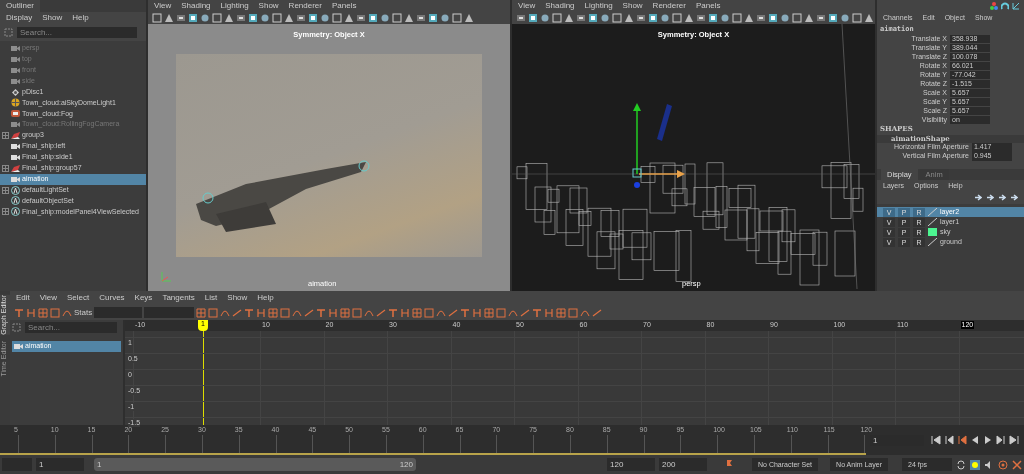  What do you see at coordinates (83, 312) in the screenshot?
I see `stats-label: Stats` at bounding box center [83, 312].